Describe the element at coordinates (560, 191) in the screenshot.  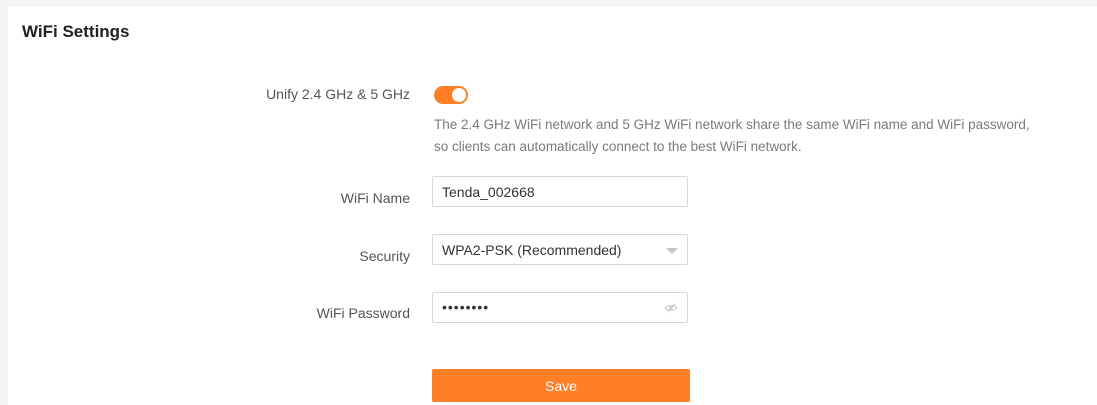
I see `wifi-name-input: Tenda_002668` at that location.